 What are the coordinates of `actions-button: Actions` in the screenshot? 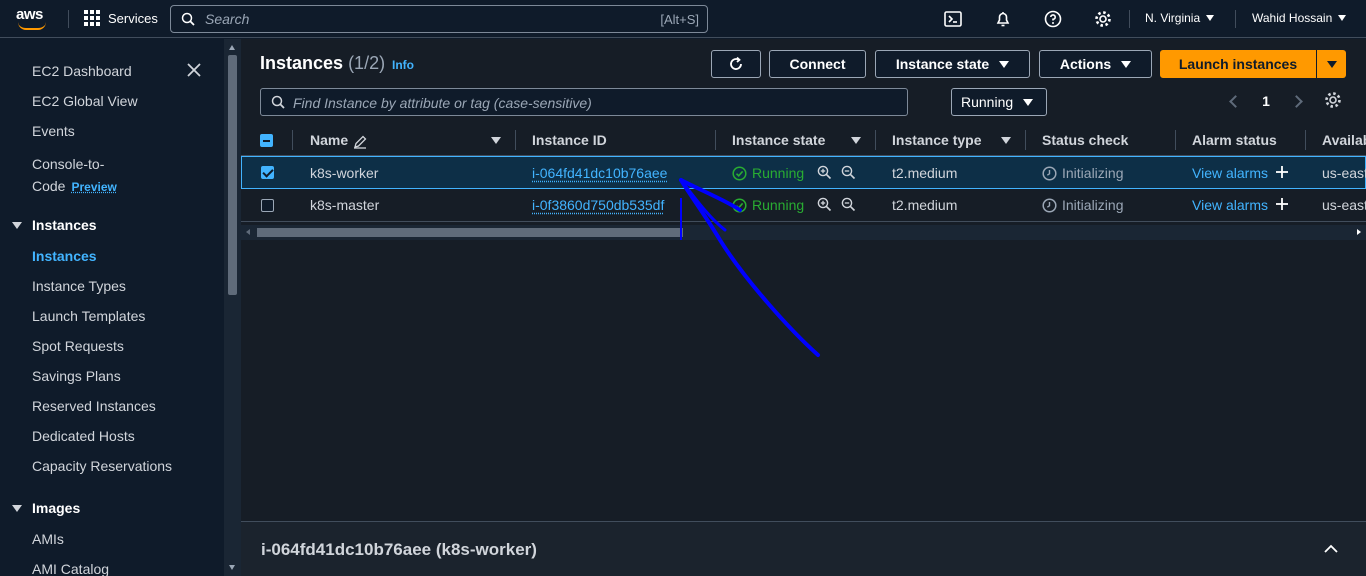 It's located at (1095, 64).